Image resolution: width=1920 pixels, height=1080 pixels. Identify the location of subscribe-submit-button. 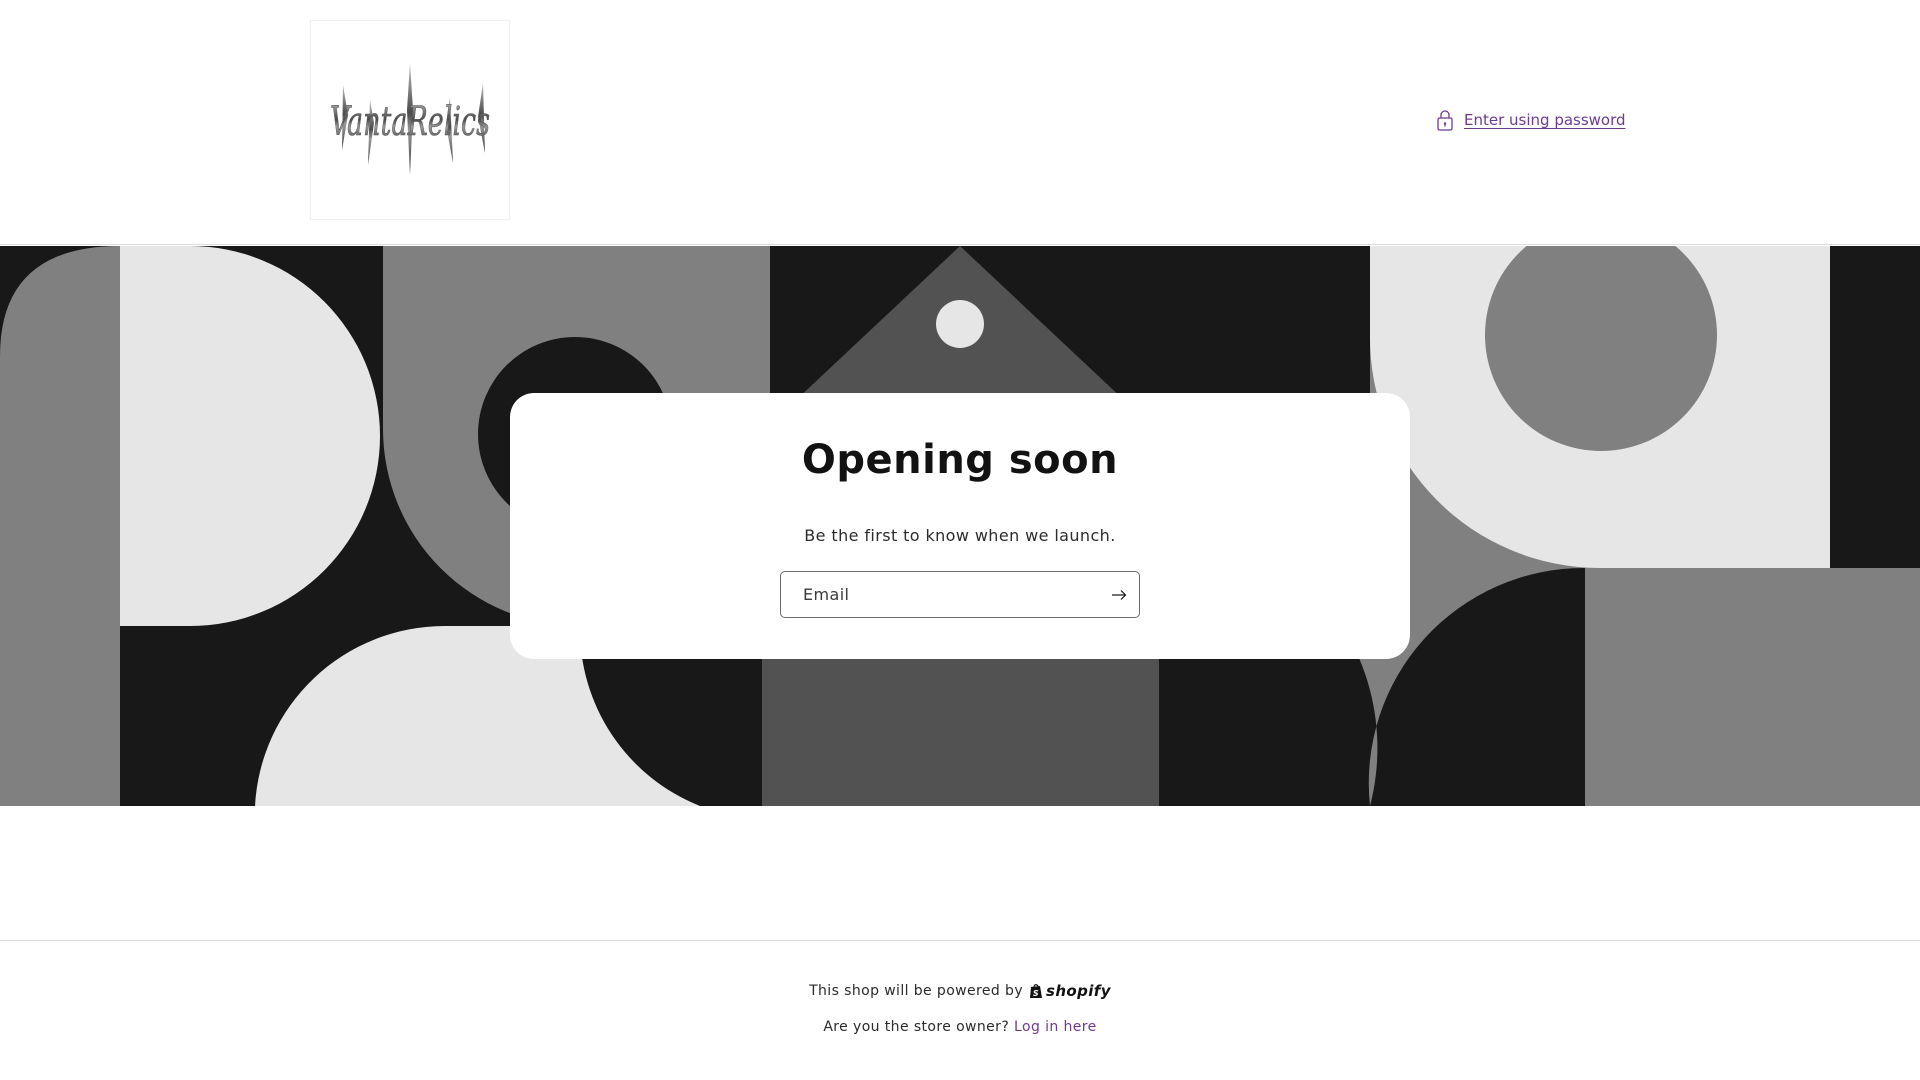
(1119, 595).